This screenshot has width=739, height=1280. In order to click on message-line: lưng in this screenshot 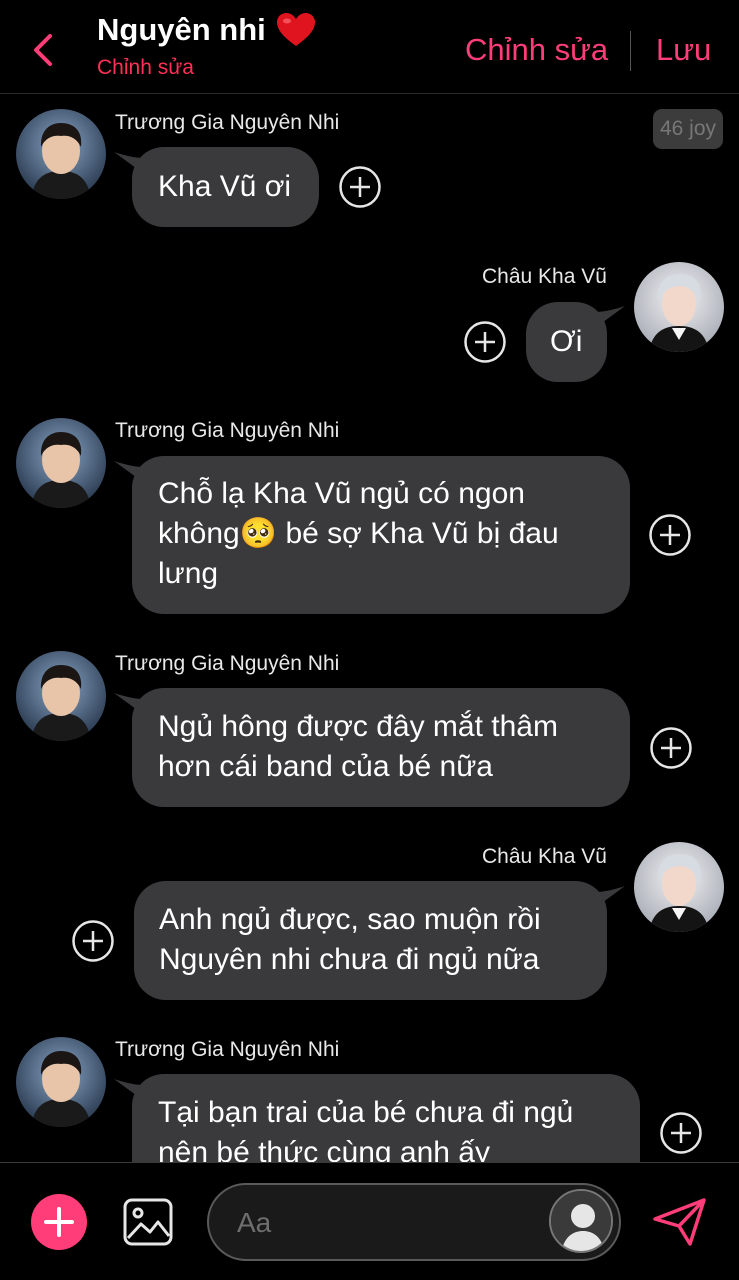, I will do `click(188, 573)`.